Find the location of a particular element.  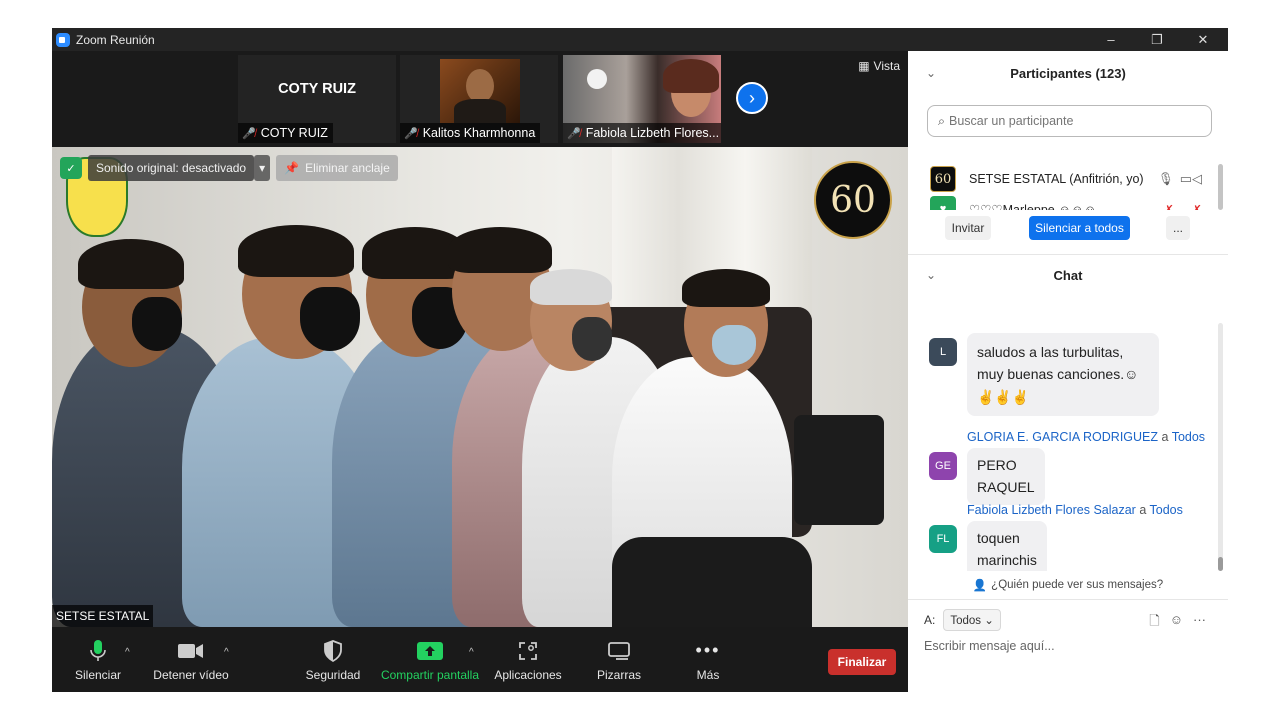

participant-name: ♡♡♡Marleppe ☺☺☺ is located at coordinates (1033, 206).